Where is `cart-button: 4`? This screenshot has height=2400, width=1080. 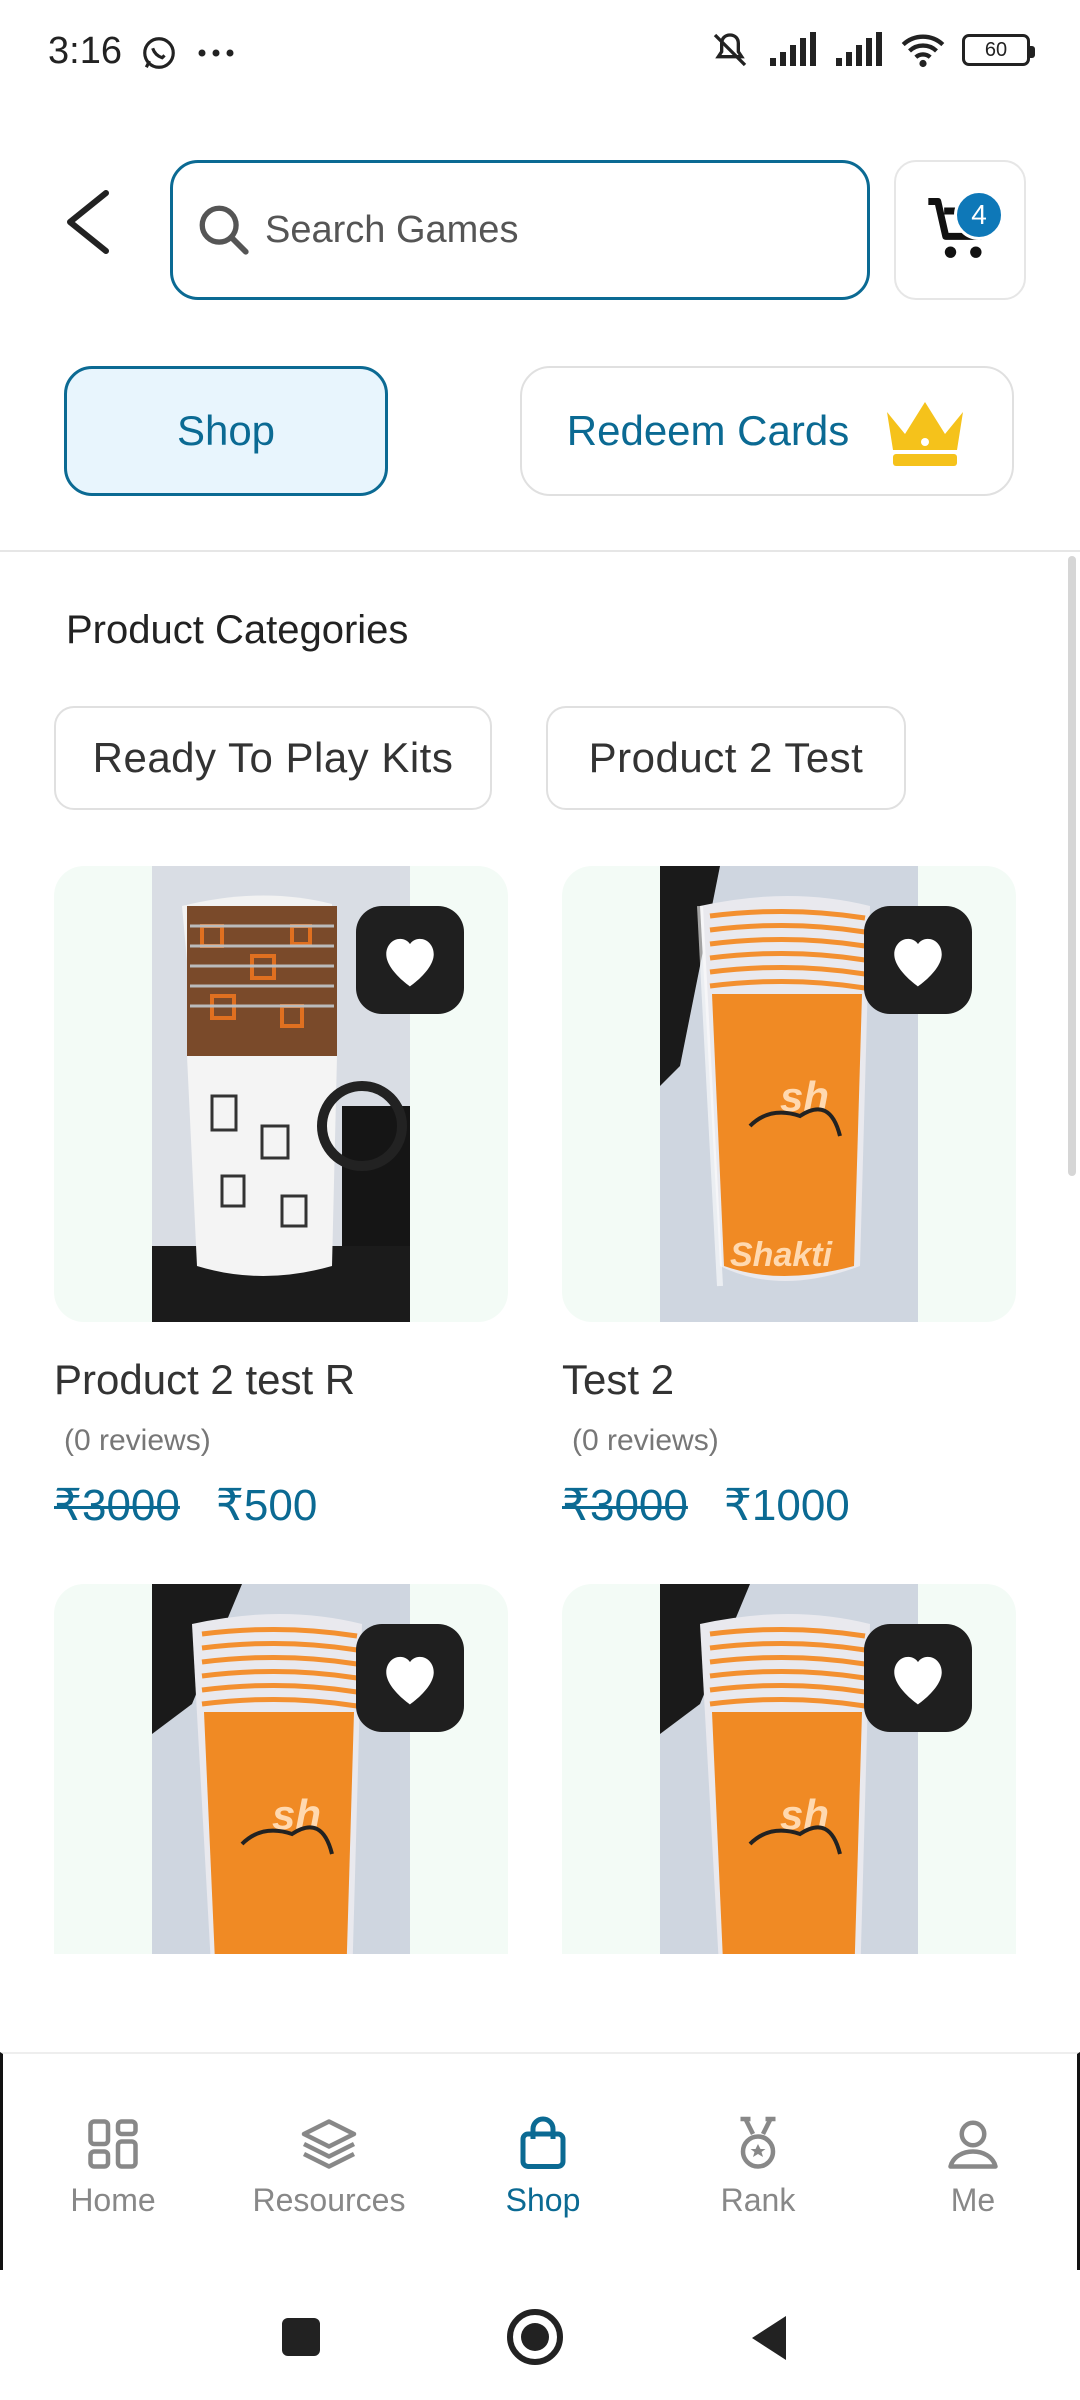 cart-button: 4 is located at coordinates (960, 230).